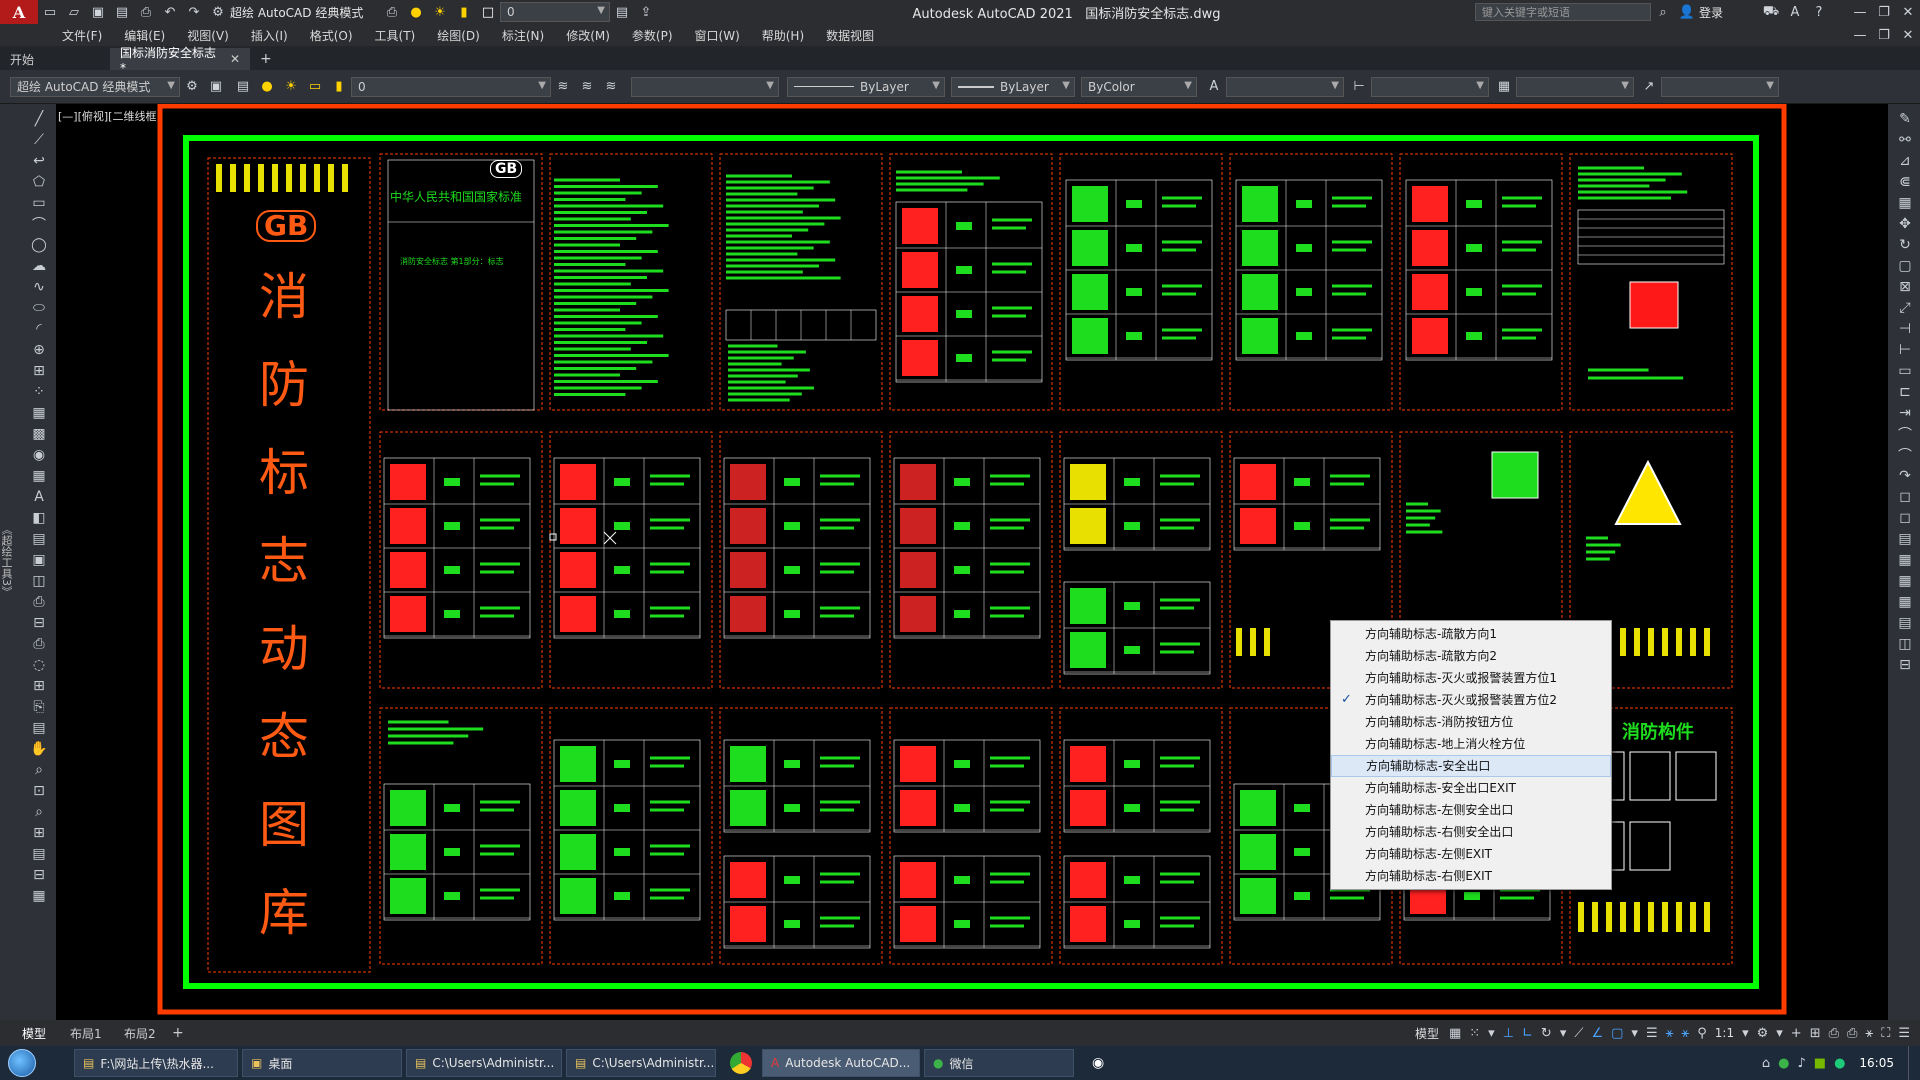 The image size is (1920, 1080). What do you see at coordinates (305, 12) in the screenshot?
I see `workspace-select: 超绘 AutoCAD 经典模式` at bounding box center [305, 12].